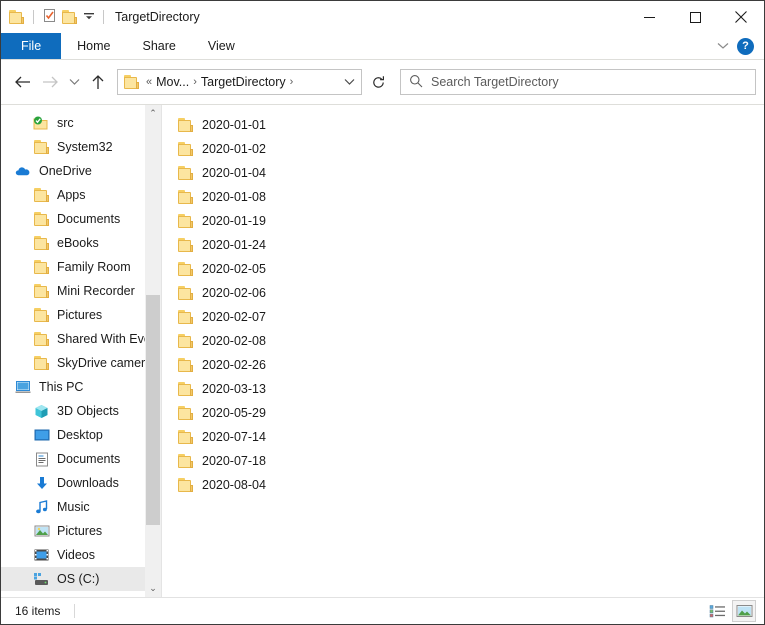 The height and width of the screenshot is (625, 765). Describe the element at coordinates (695, 17) in the screenshot. I see `maximize-button` at that location.